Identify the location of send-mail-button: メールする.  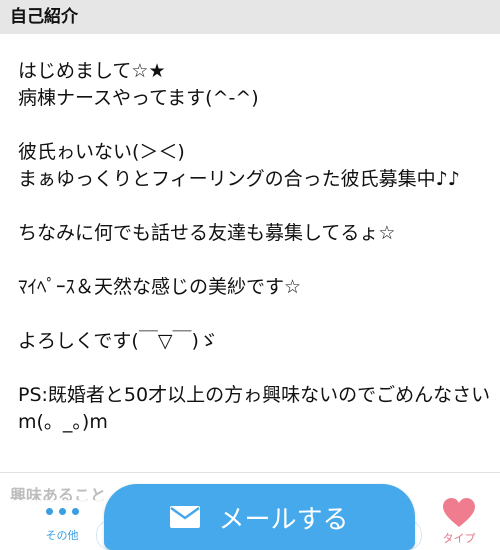
(259, 517).